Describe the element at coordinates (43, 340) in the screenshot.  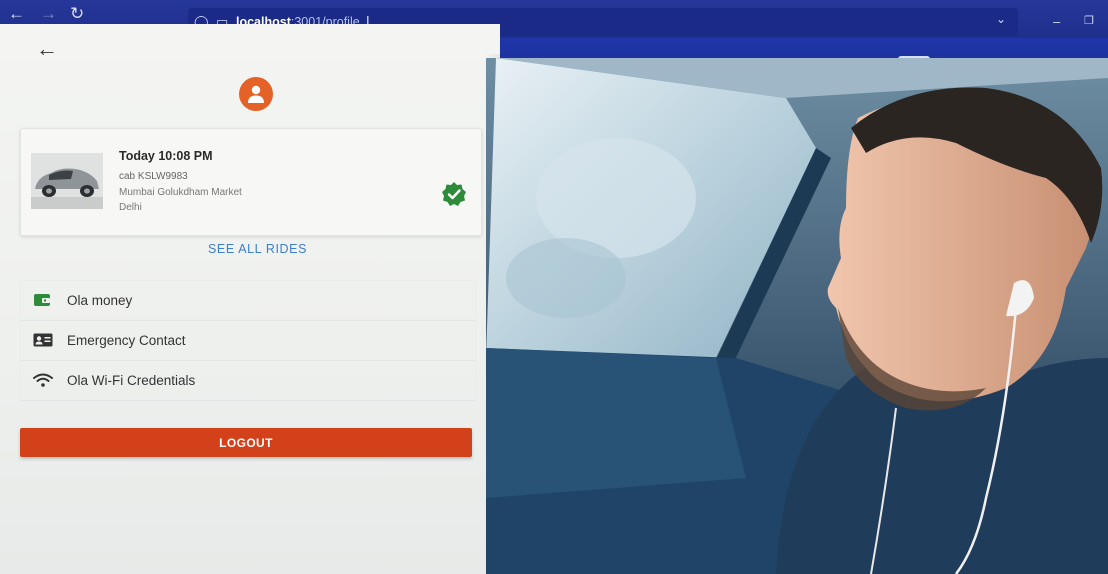
I see `contact-card-icon` at that location.